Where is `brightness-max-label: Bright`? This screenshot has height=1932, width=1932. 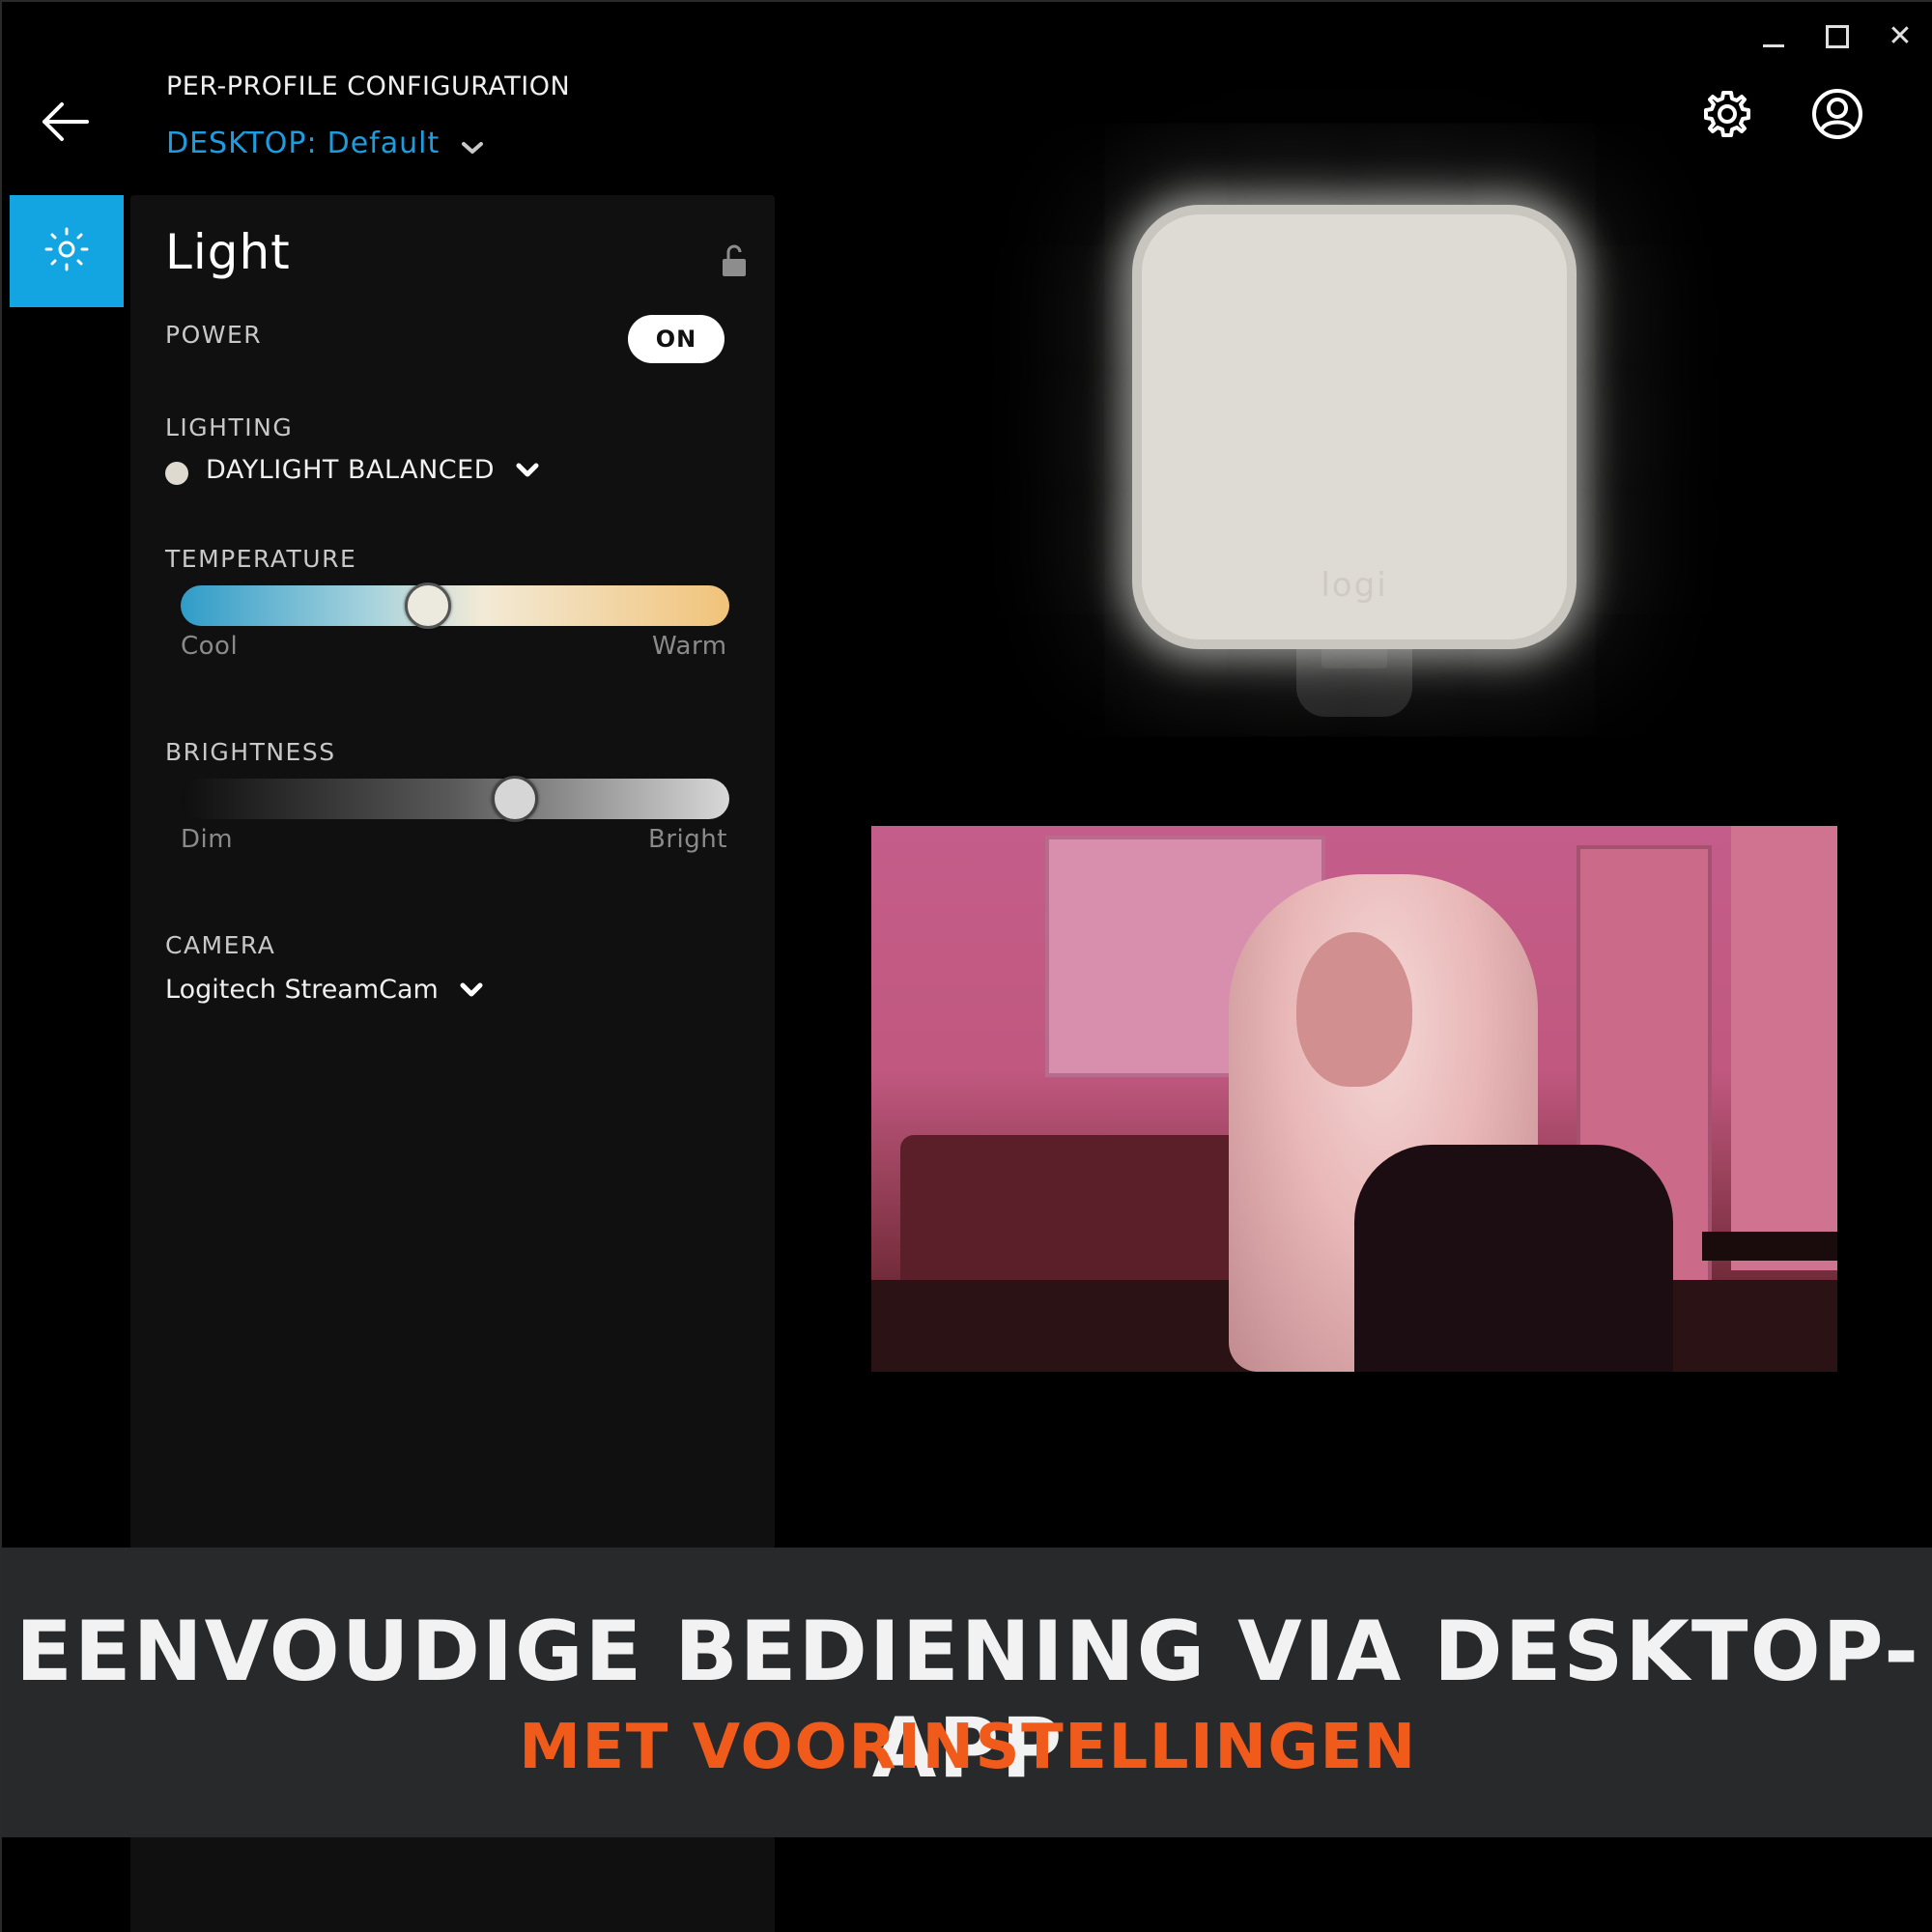 brightness-max-label: Bright is located at coordinates (687, 839).